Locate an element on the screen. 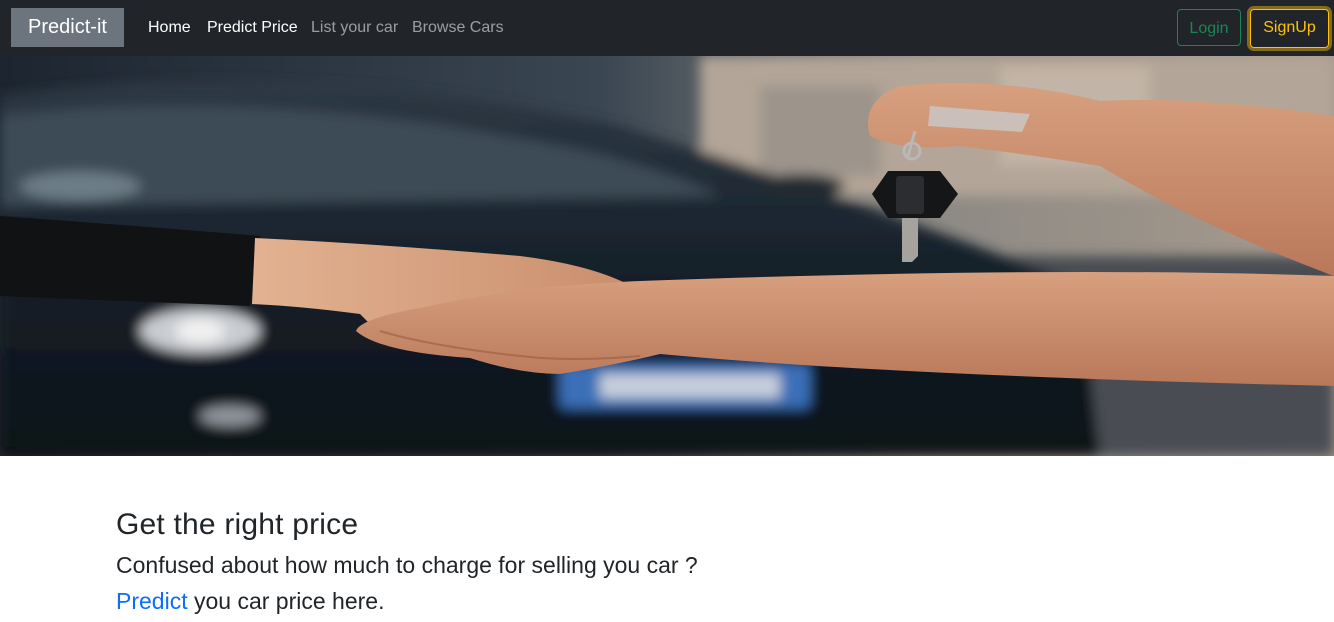 Image resolution: width=1334 pixels, height=622 pixels. page-heading: Get the right price is located at coordinates (237, 524).